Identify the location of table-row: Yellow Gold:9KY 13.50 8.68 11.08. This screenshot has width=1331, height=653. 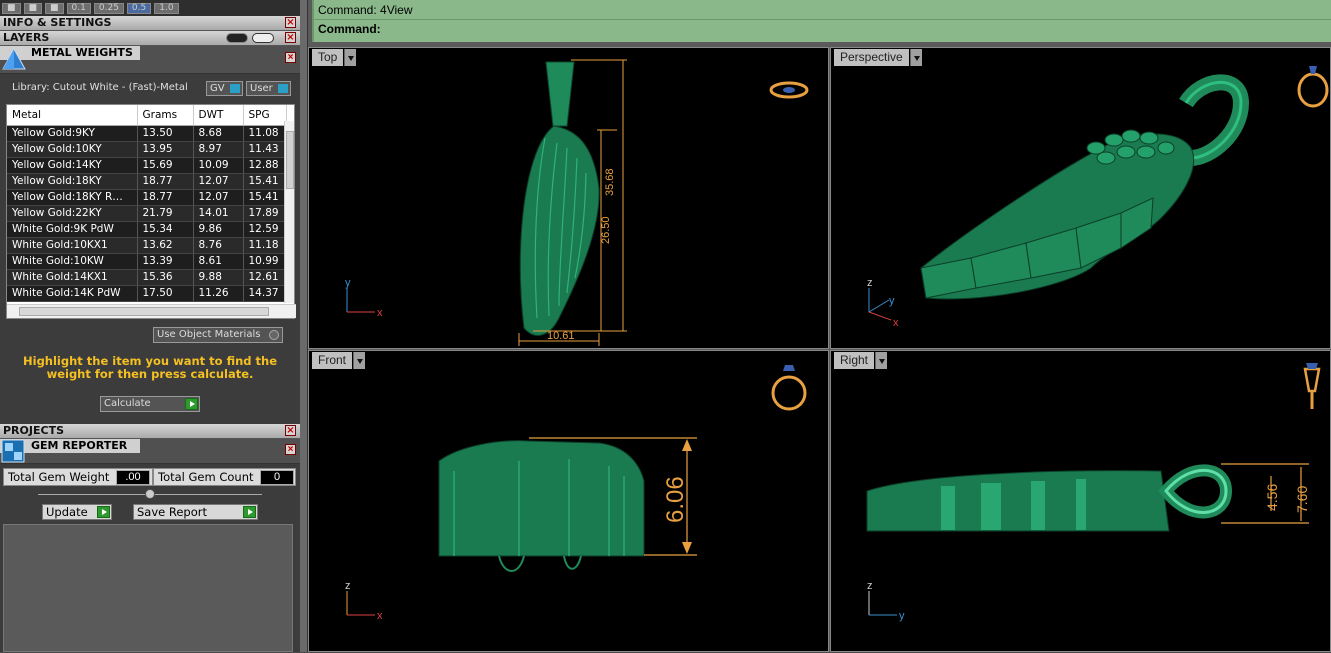
(147, 133).